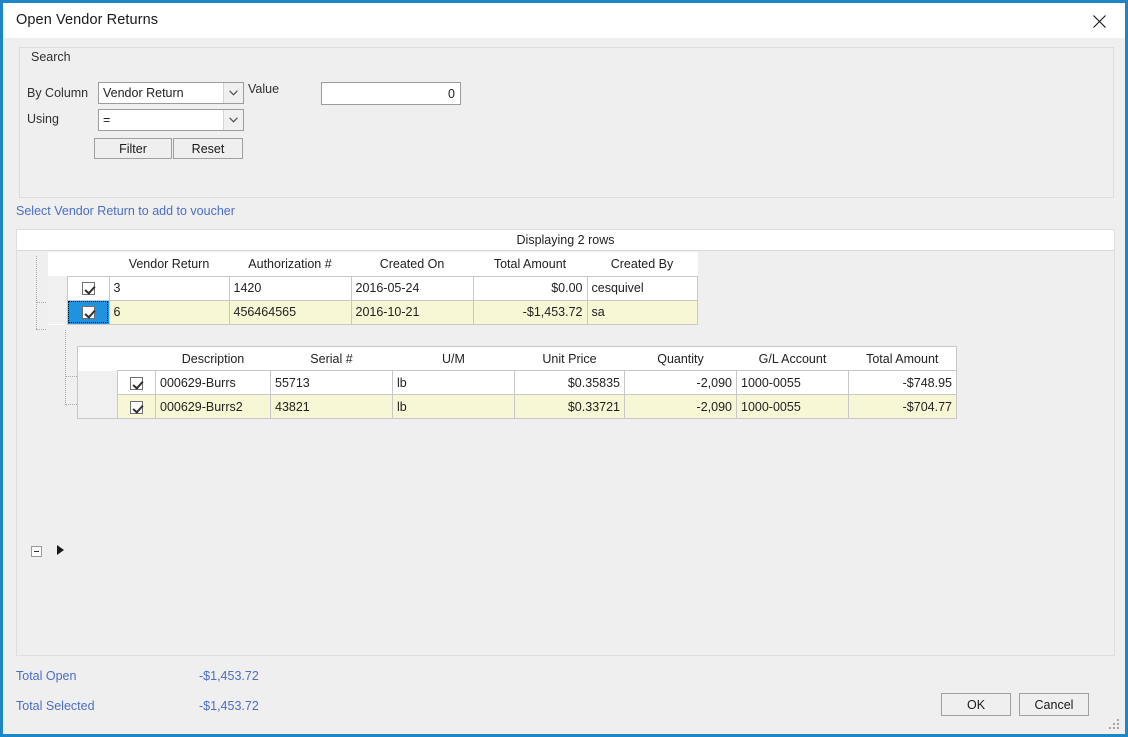 This screenshot has width=1128, height=737. Describe the element at coordinates (60, 550) in the screenshot. I see `current-row-indicator-icon` at that location.